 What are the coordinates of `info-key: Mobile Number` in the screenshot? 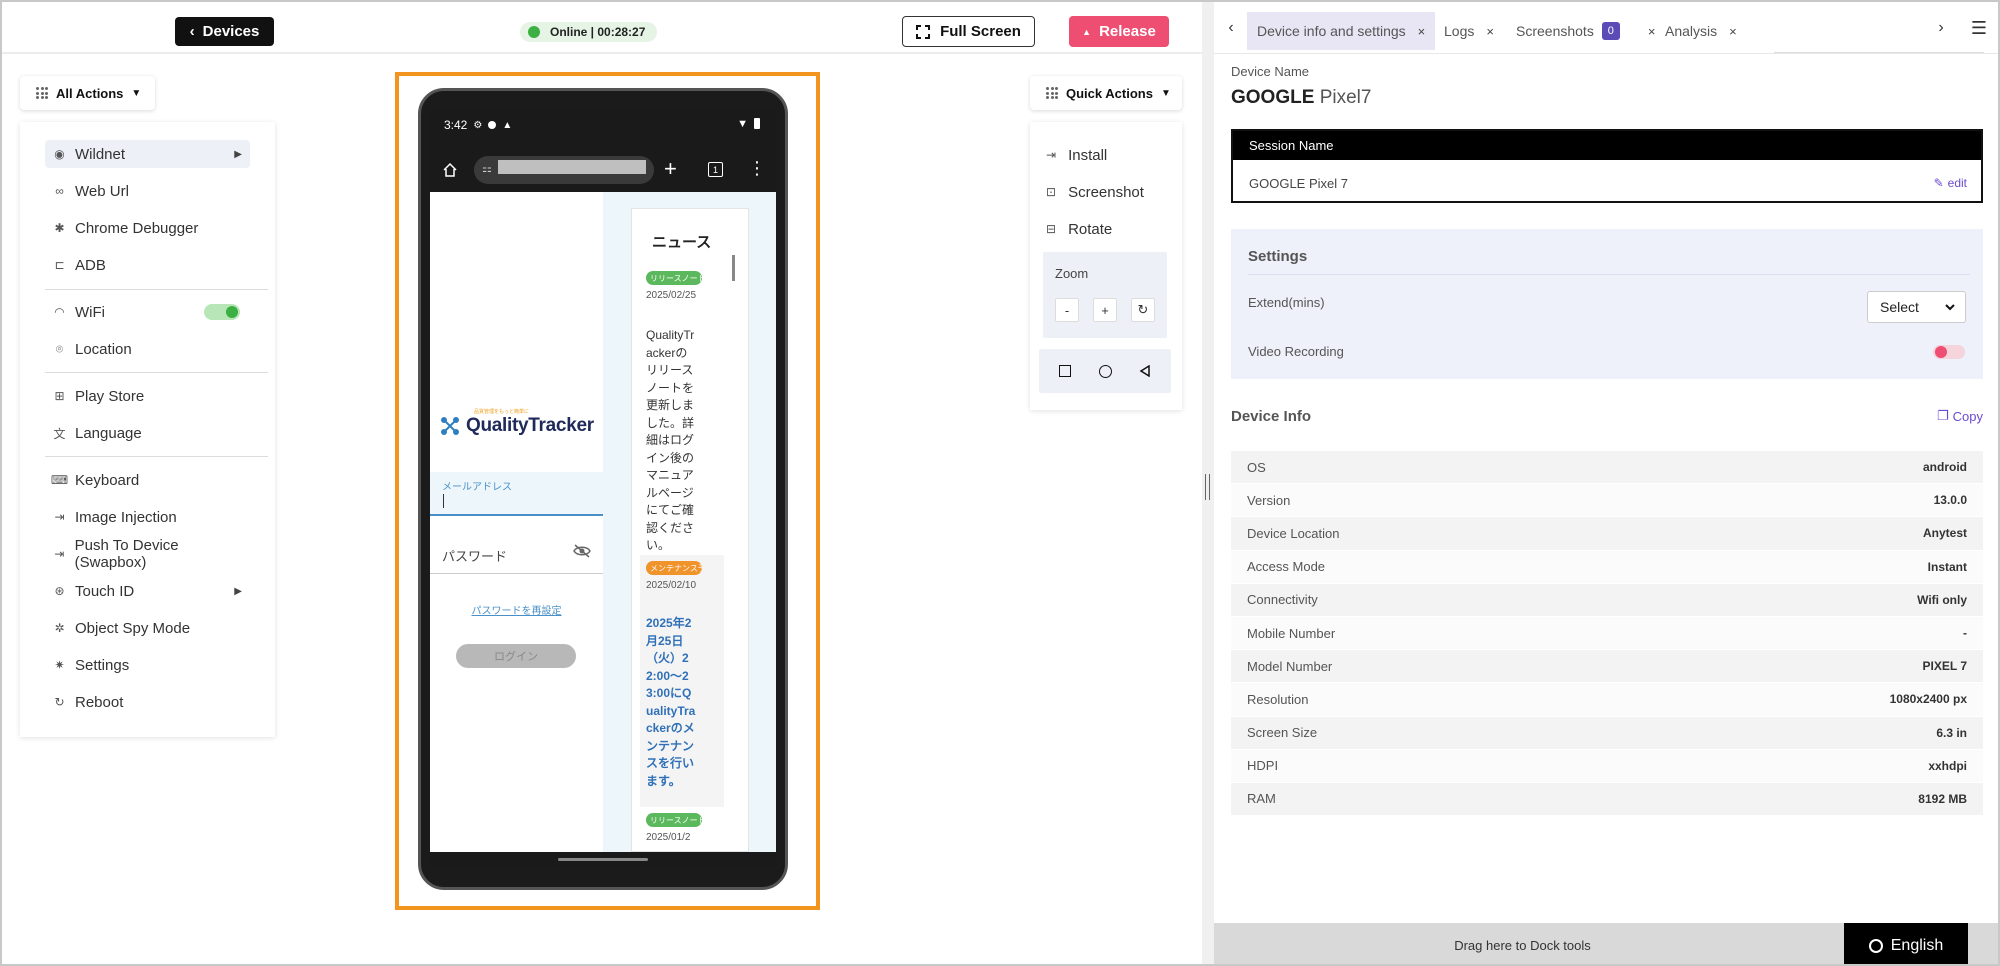 It's located at (1291, 633).